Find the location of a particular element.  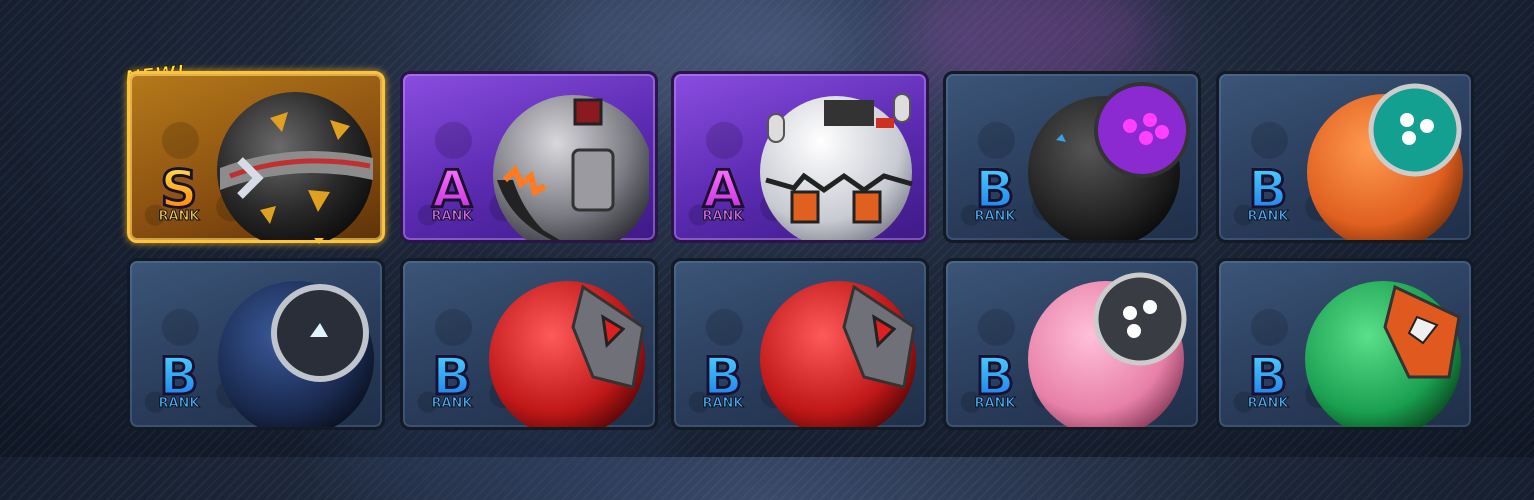

green-orange-ball-icon is located at coordinates (1383, 354).